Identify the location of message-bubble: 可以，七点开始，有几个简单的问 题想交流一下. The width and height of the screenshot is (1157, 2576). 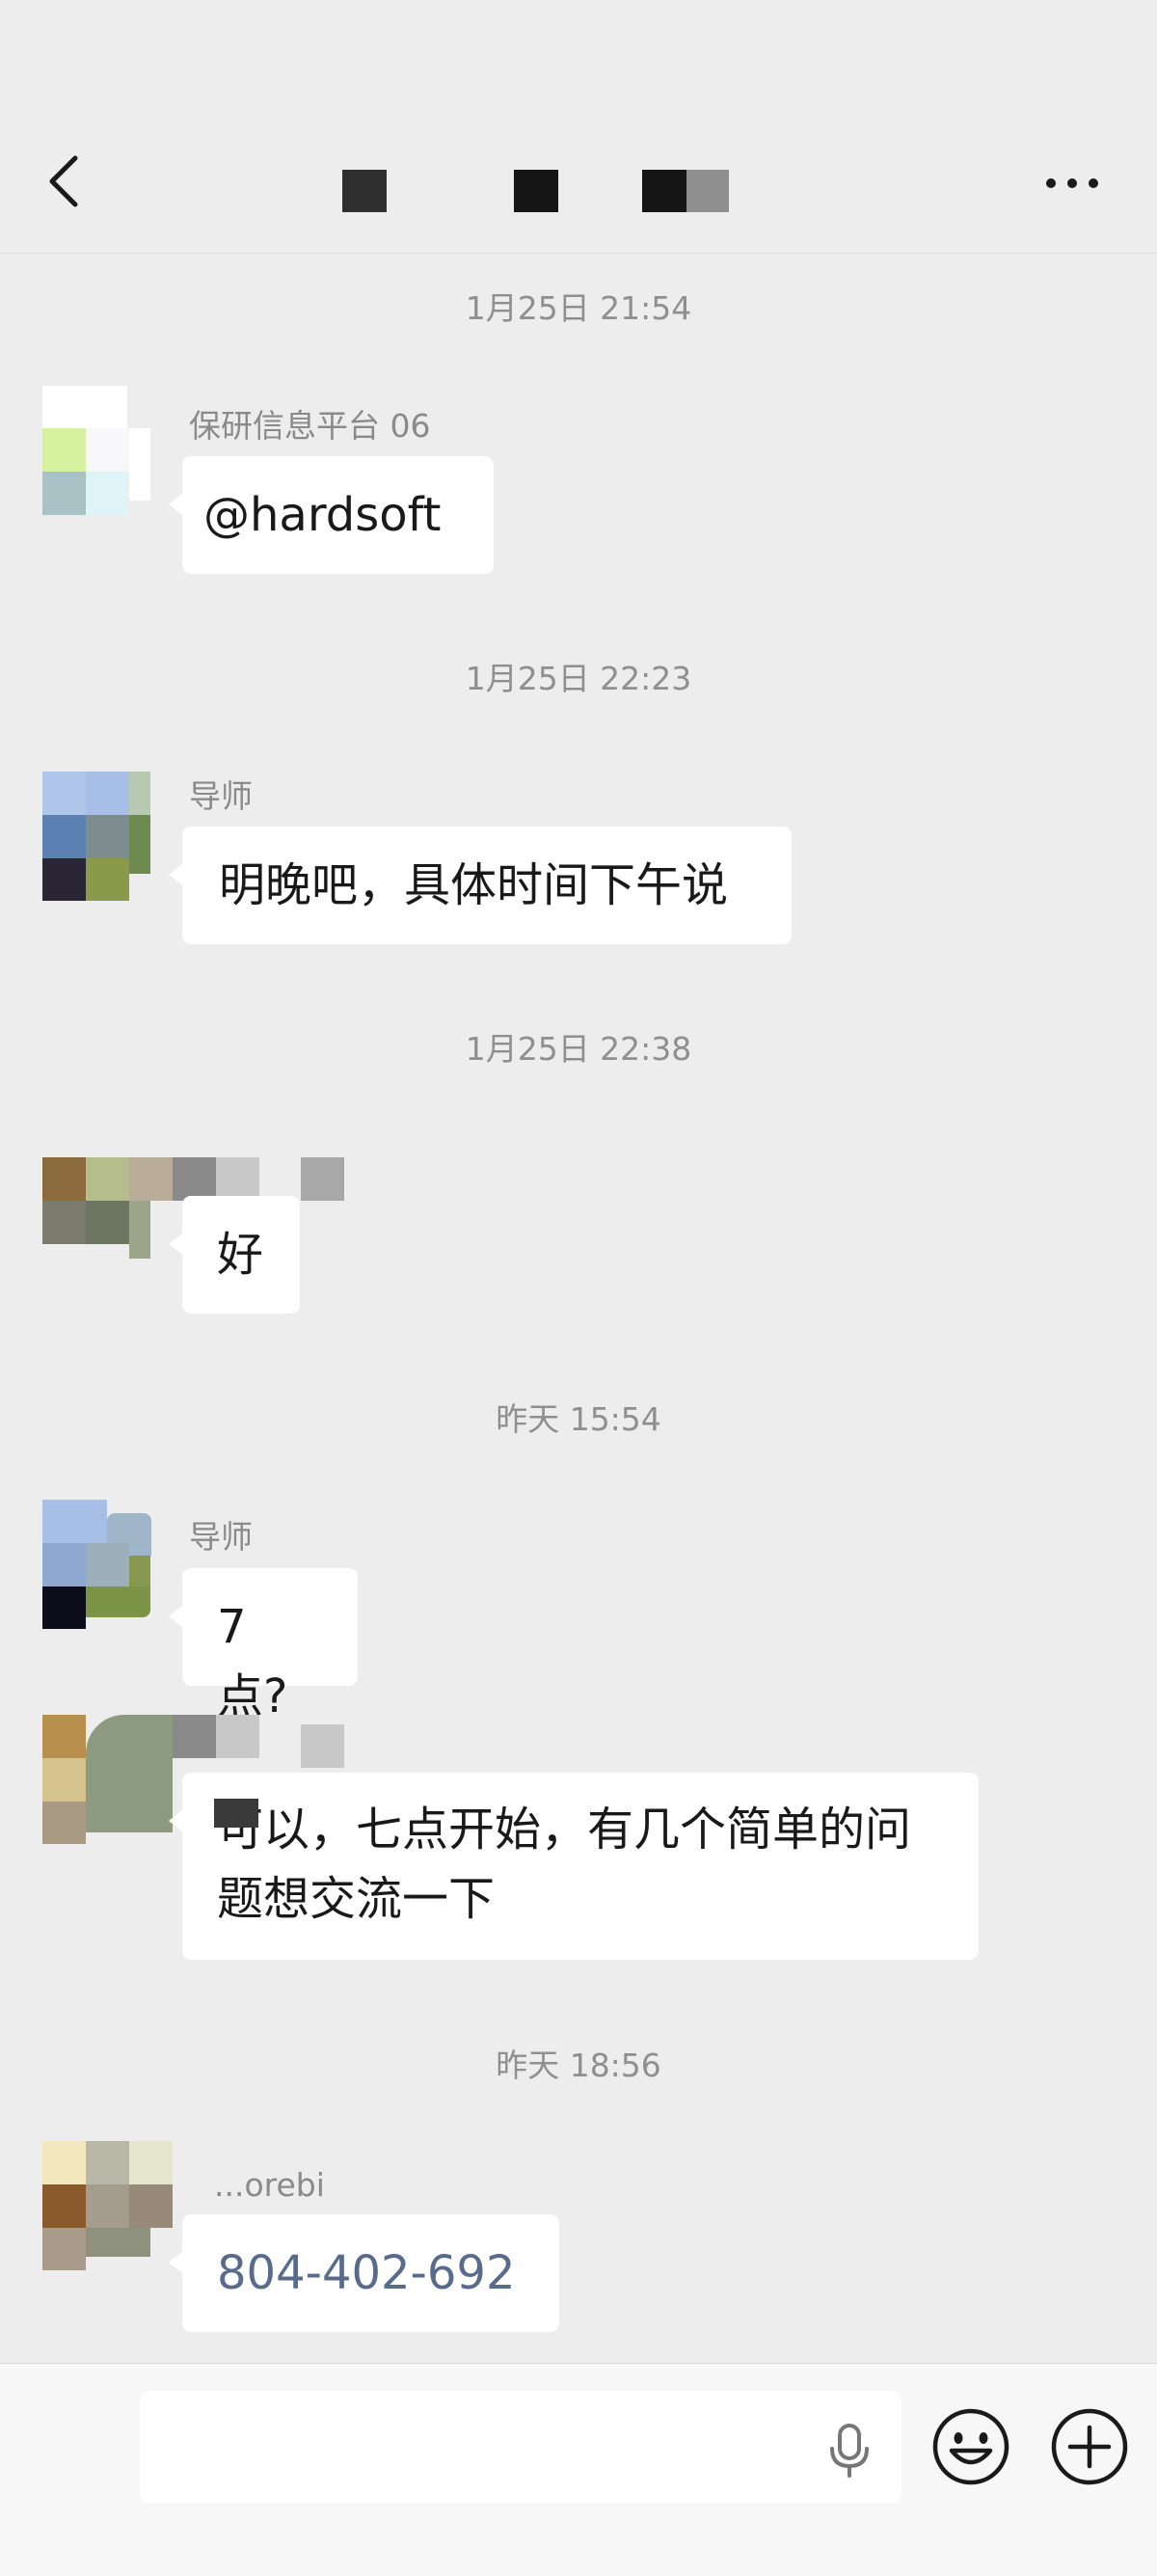
(574, 1866).